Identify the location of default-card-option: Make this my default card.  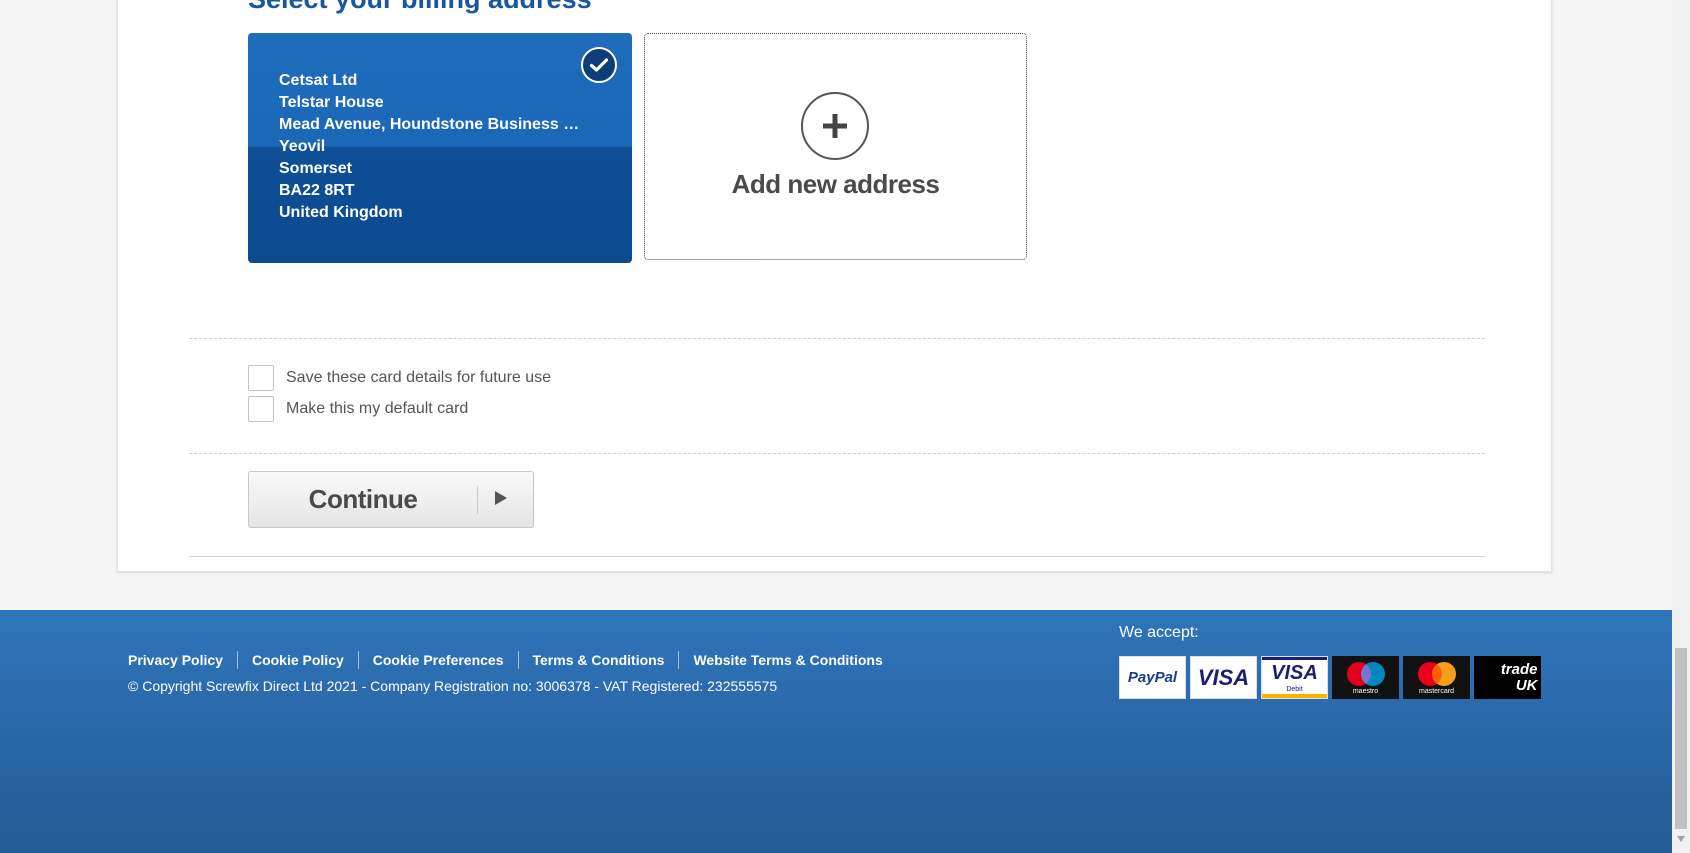
(358, 409).